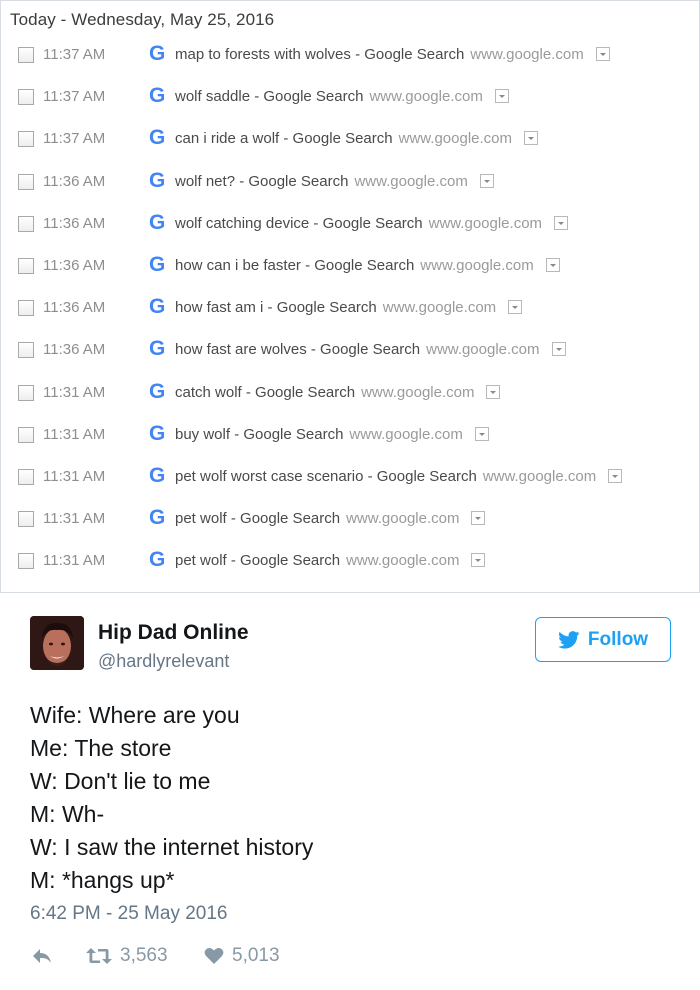 The height and width of the screenshot is (990, 700). I want to click on page-title-link: how fast am i - Google Search, so click(276, 307).